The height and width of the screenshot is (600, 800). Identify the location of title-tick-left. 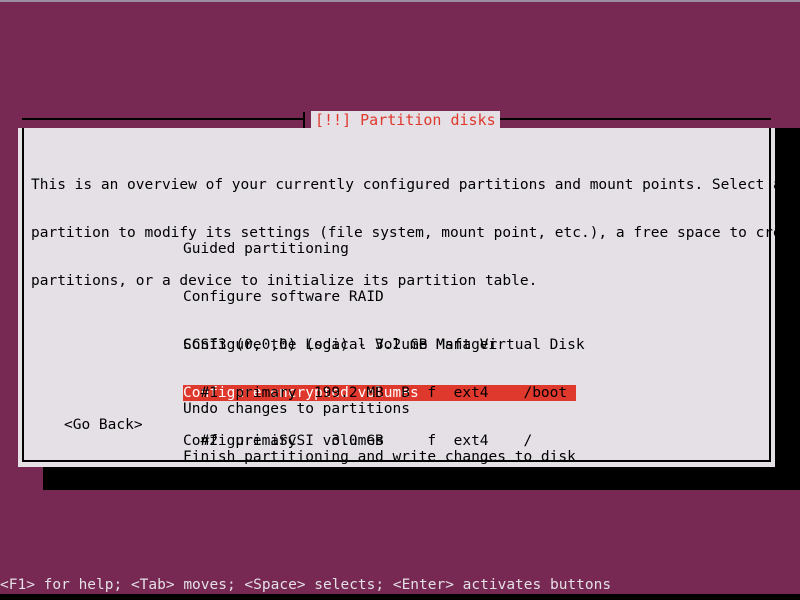
(304, 120).